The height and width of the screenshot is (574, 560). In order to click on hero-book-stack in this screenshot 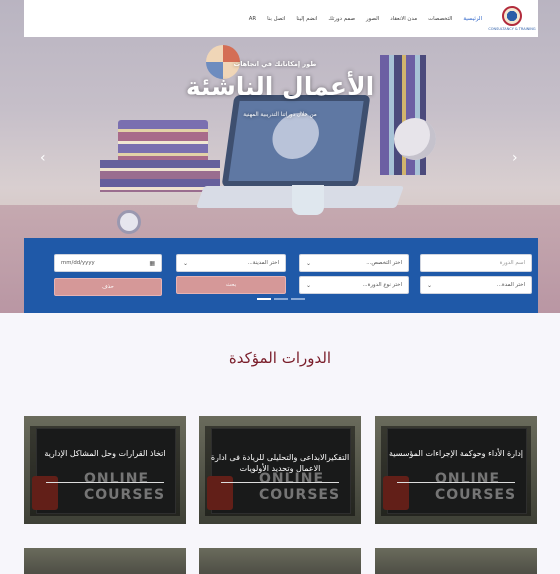, I will do `click(160, 176)`.